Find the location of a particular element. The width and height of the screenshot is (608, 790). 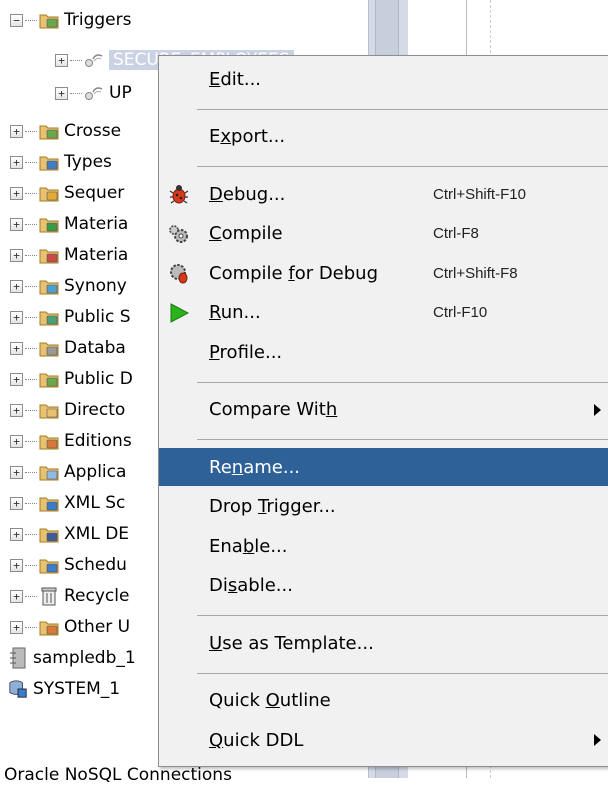

menu-item-label: Compile for Debug is located at coordinates (293, 273).